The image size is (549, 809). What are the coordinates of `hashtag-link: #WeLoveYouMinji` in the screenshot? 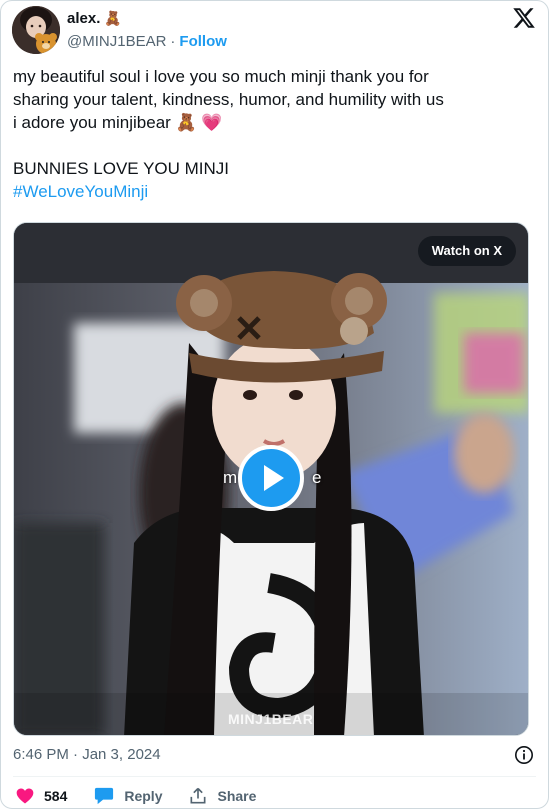 It's located at (273, 191).